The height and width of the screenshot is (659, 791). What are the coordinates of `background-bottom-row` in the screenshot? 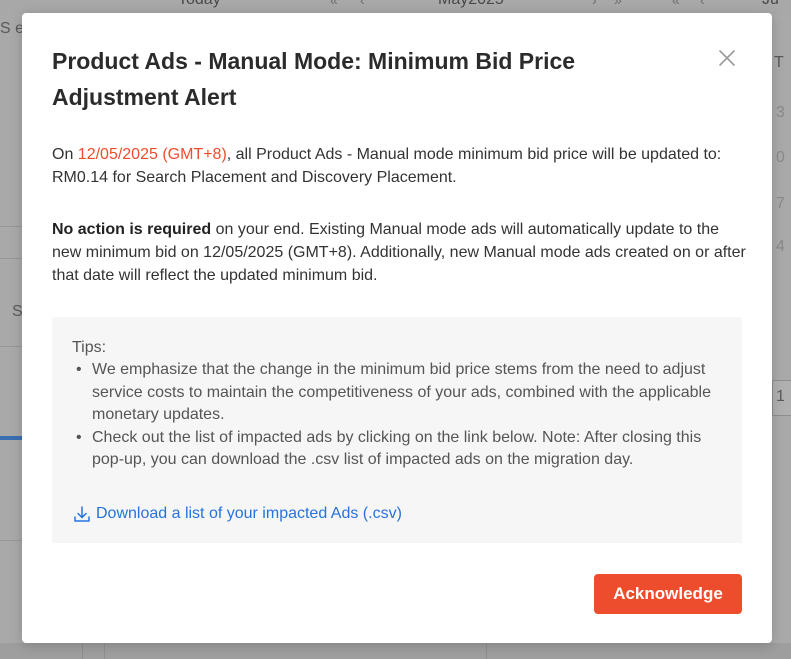 It's located at (395, 651).